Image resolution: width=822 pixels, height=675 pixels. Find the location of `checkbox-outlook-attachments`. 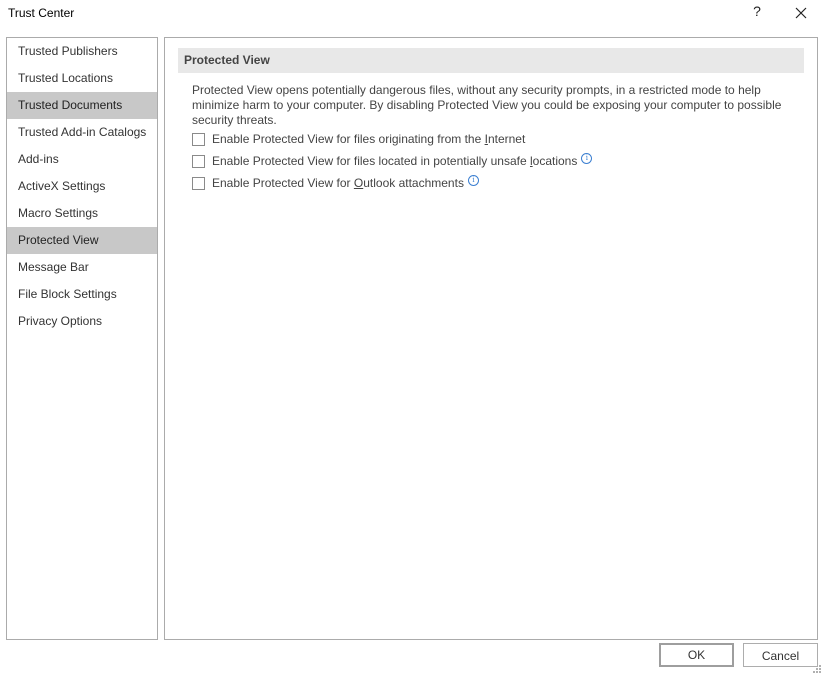

checkbox-outlook-attachments is located at coordinates (198, 183).